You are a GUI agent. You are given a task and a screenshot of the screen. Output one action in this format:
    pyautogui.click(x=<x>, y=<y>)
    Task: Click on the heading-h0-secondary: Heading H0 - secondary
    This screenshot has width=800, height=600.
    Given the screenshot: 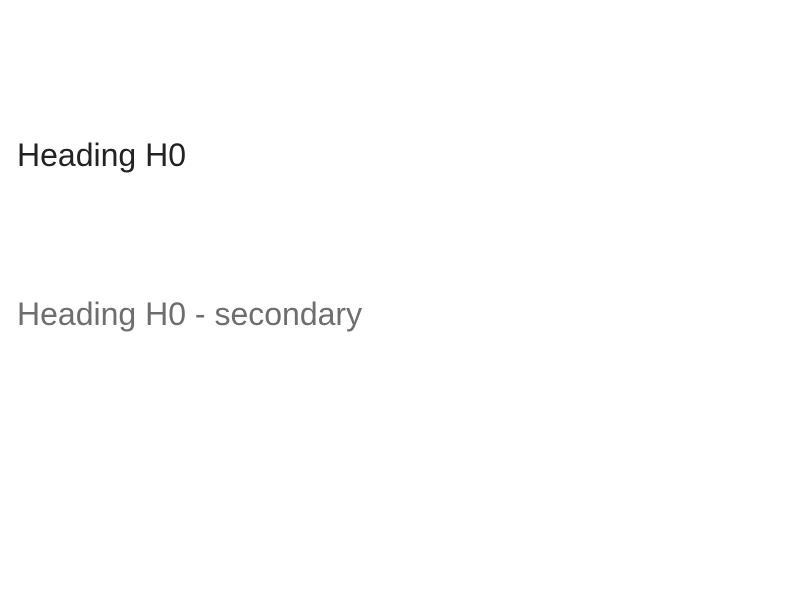 What is the action you would take?
    pyautogui.click(x=190, y=314)
    